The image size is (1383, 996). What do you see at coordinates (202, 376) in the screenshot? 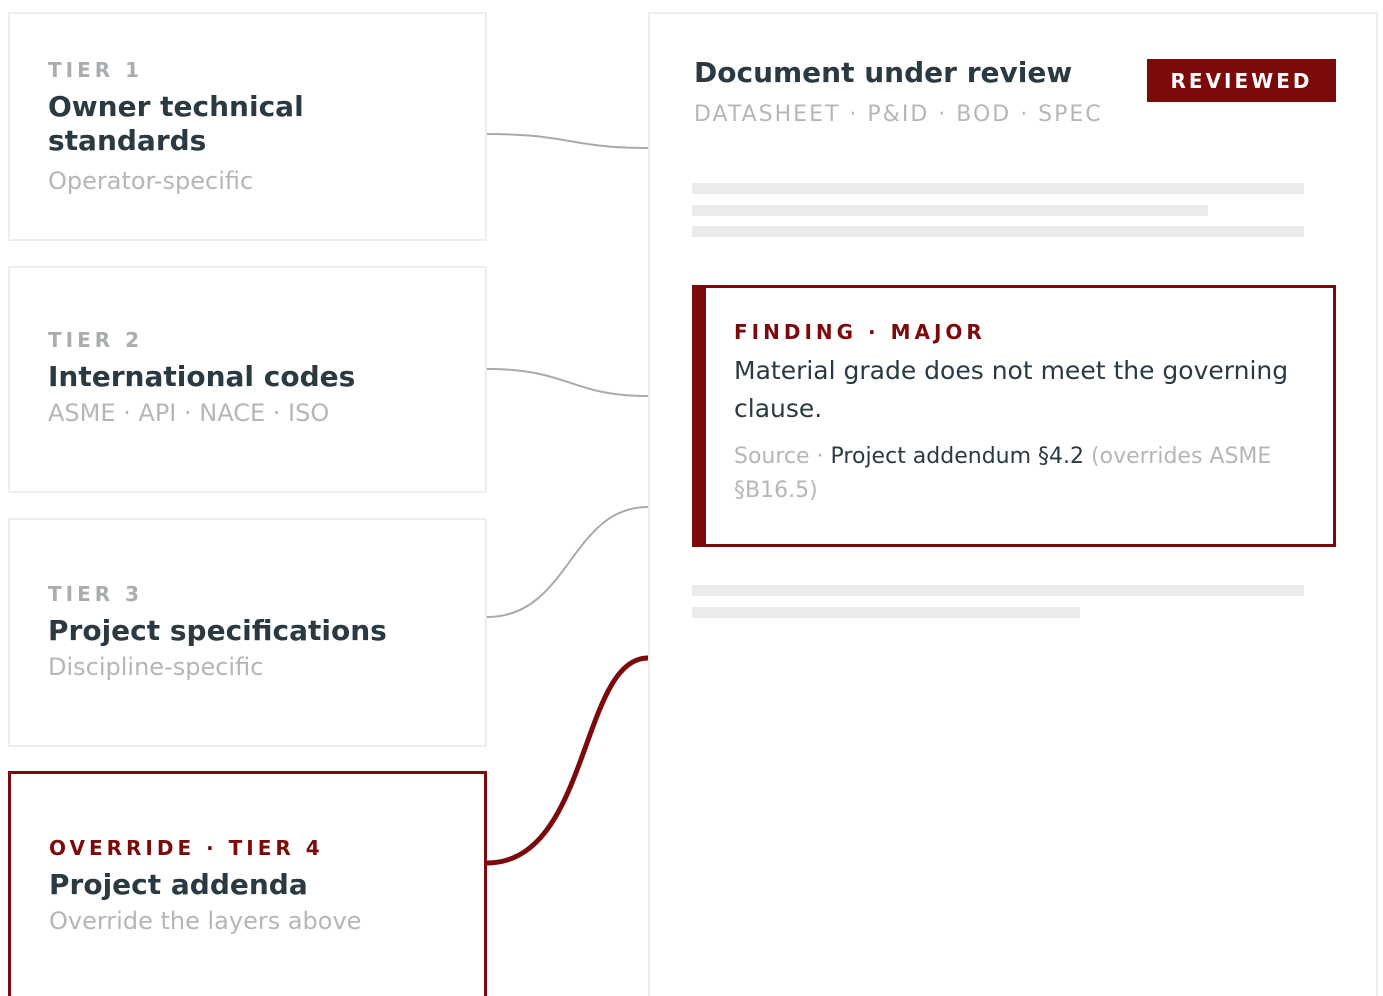
I see `tier-title: International codes` at bounding box center [202, 376].